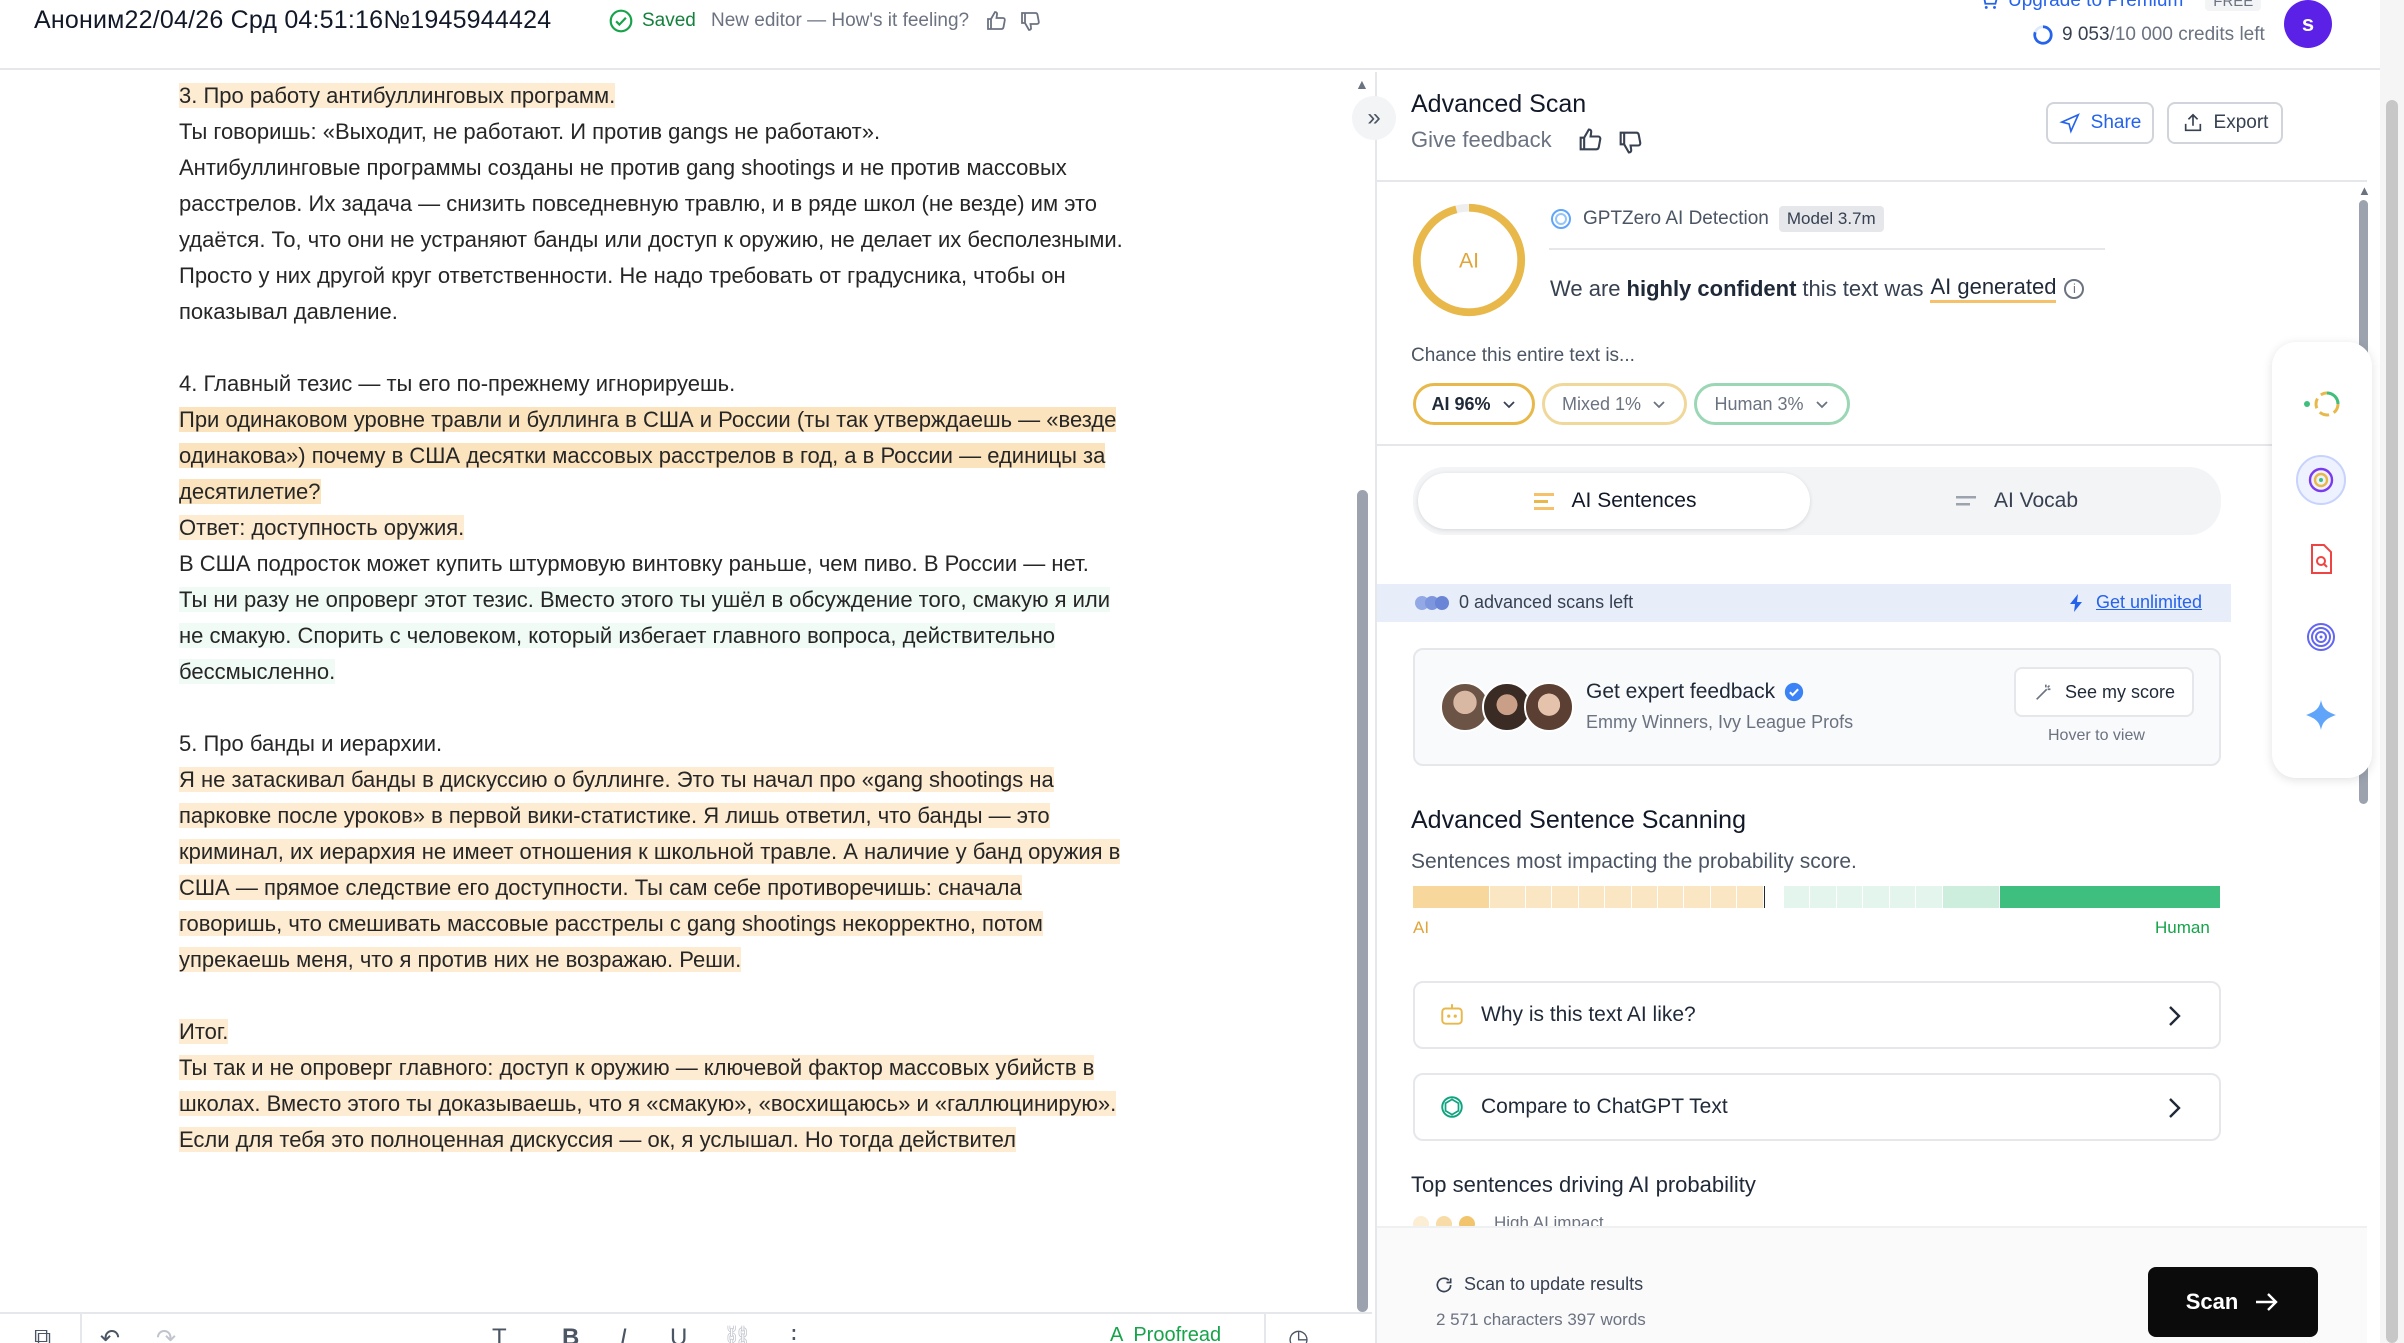  I want to click on text-line: 5. Про банды и иерархии., so click(694, 744).